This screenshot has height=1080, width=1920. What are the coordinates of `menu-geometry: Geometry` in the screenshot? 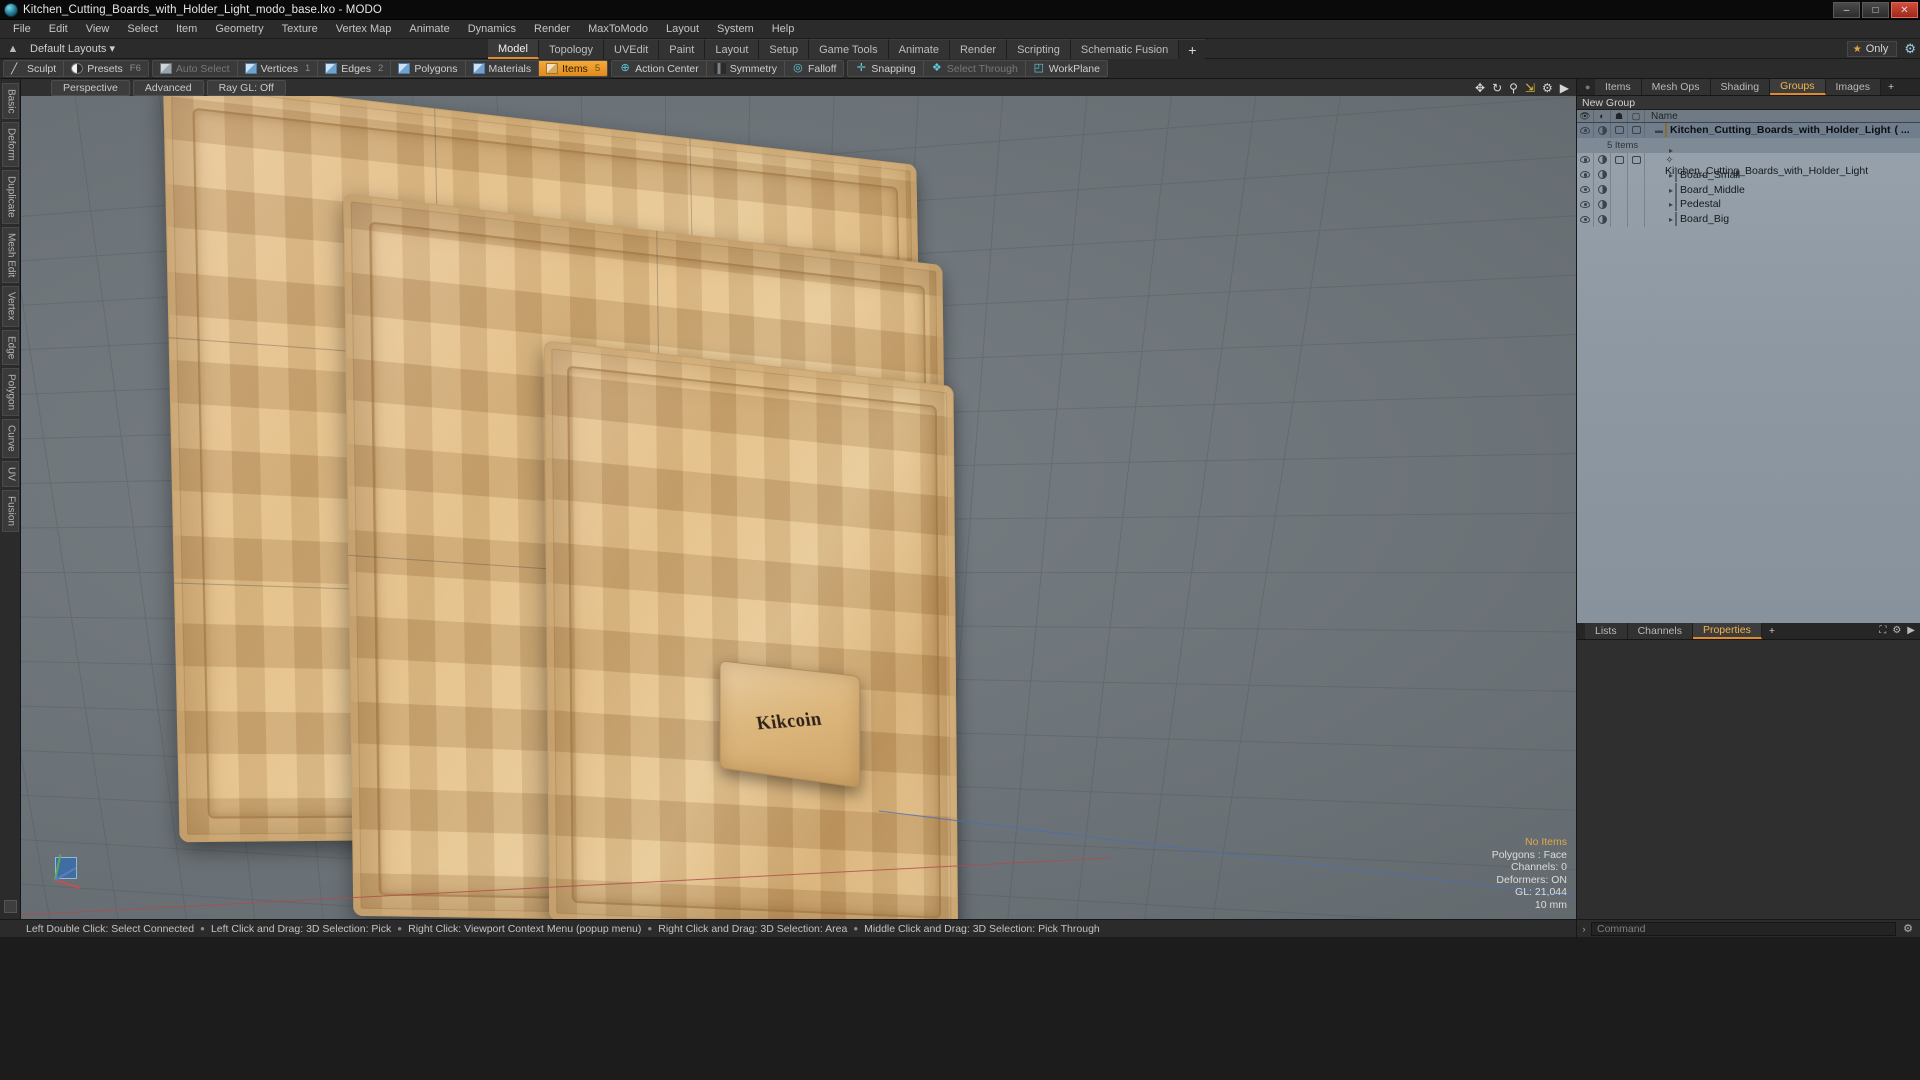 It's located at (239, 29).